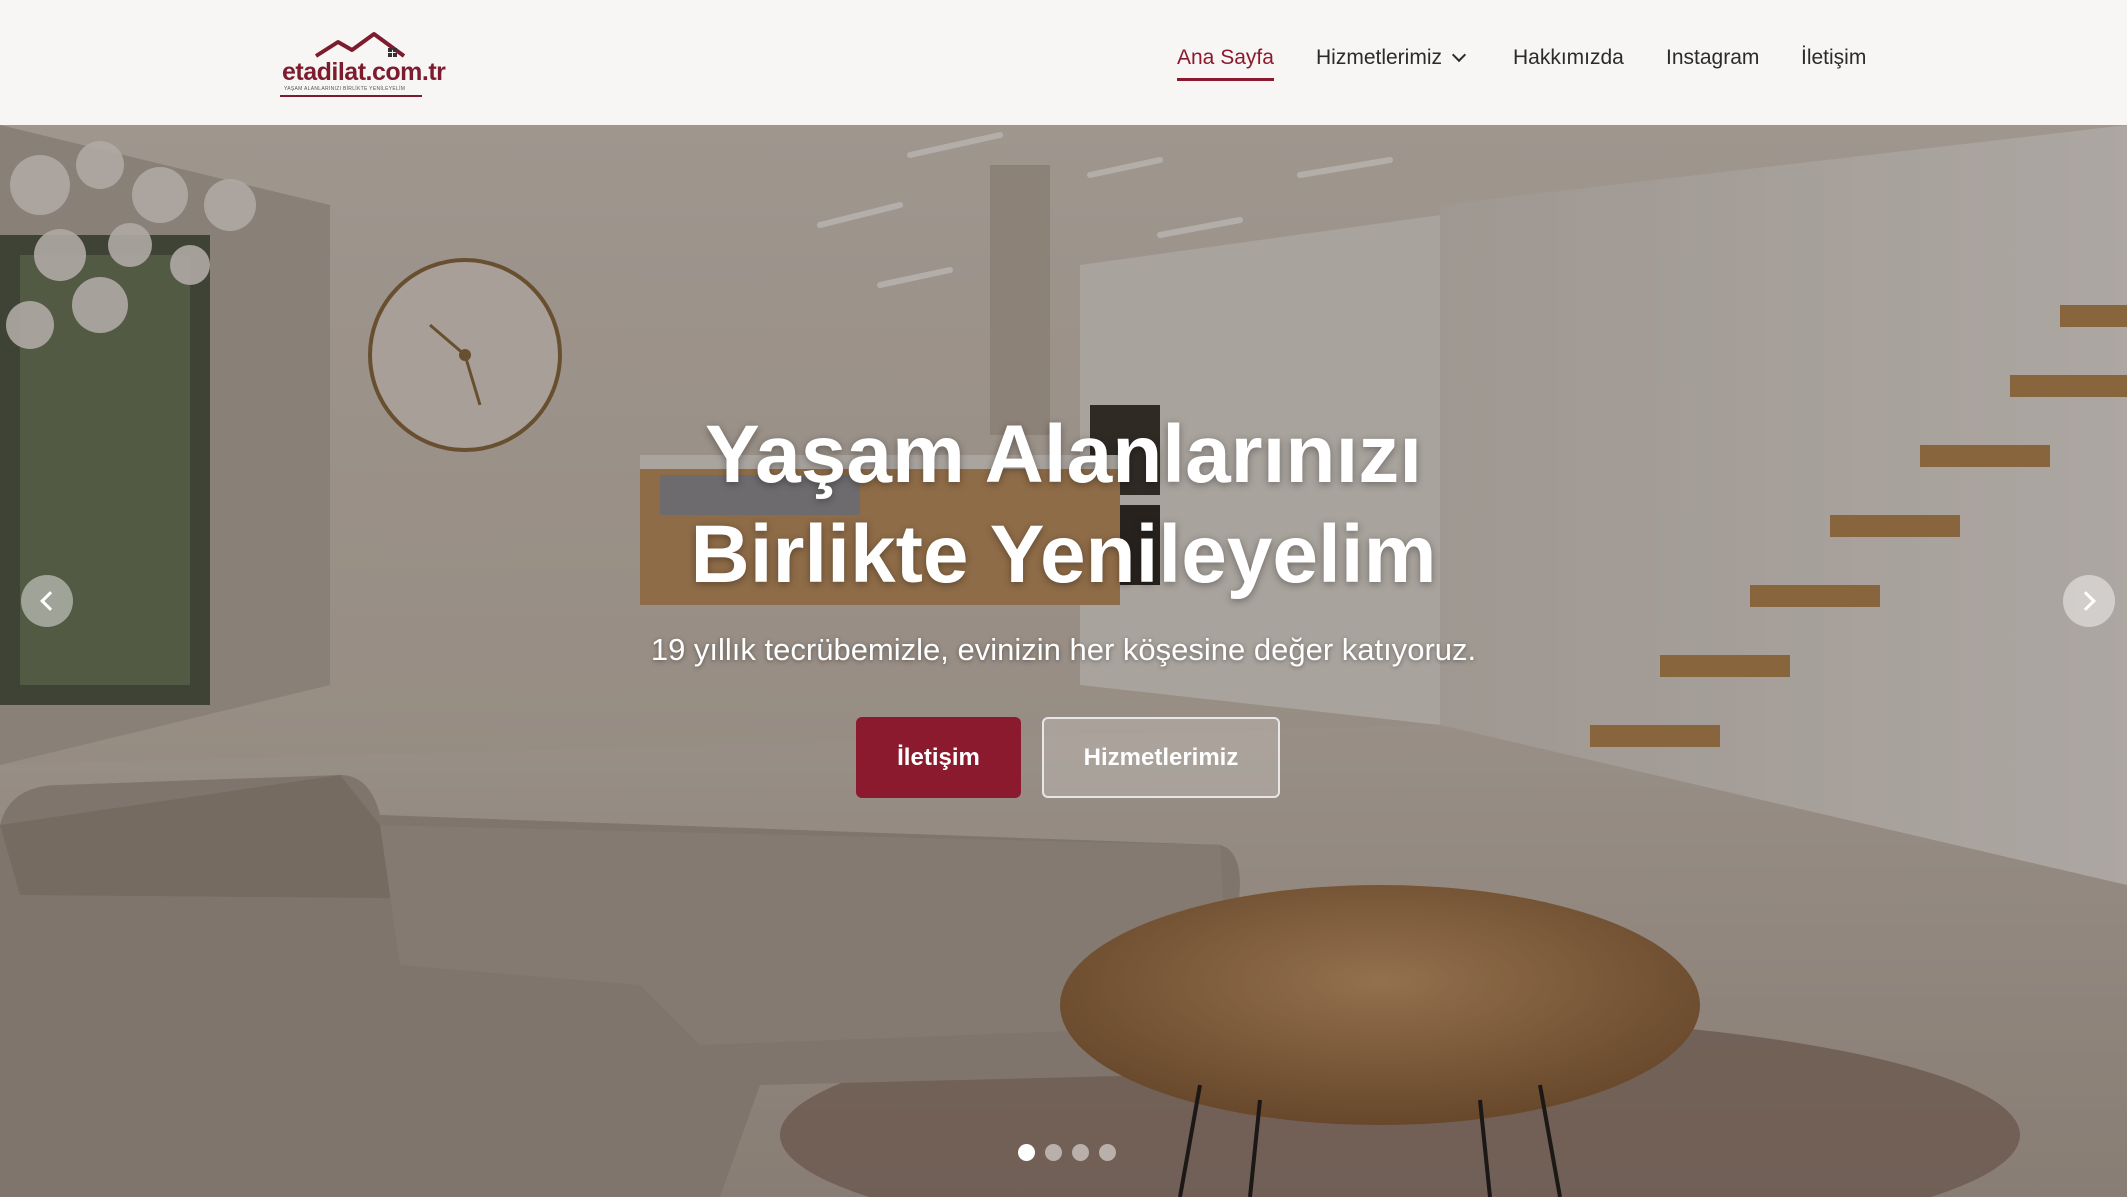 The height and width of the screenshot is (1197, 2127). I want to click on nav-item-instagram: Instagram, so click(1712, 63).